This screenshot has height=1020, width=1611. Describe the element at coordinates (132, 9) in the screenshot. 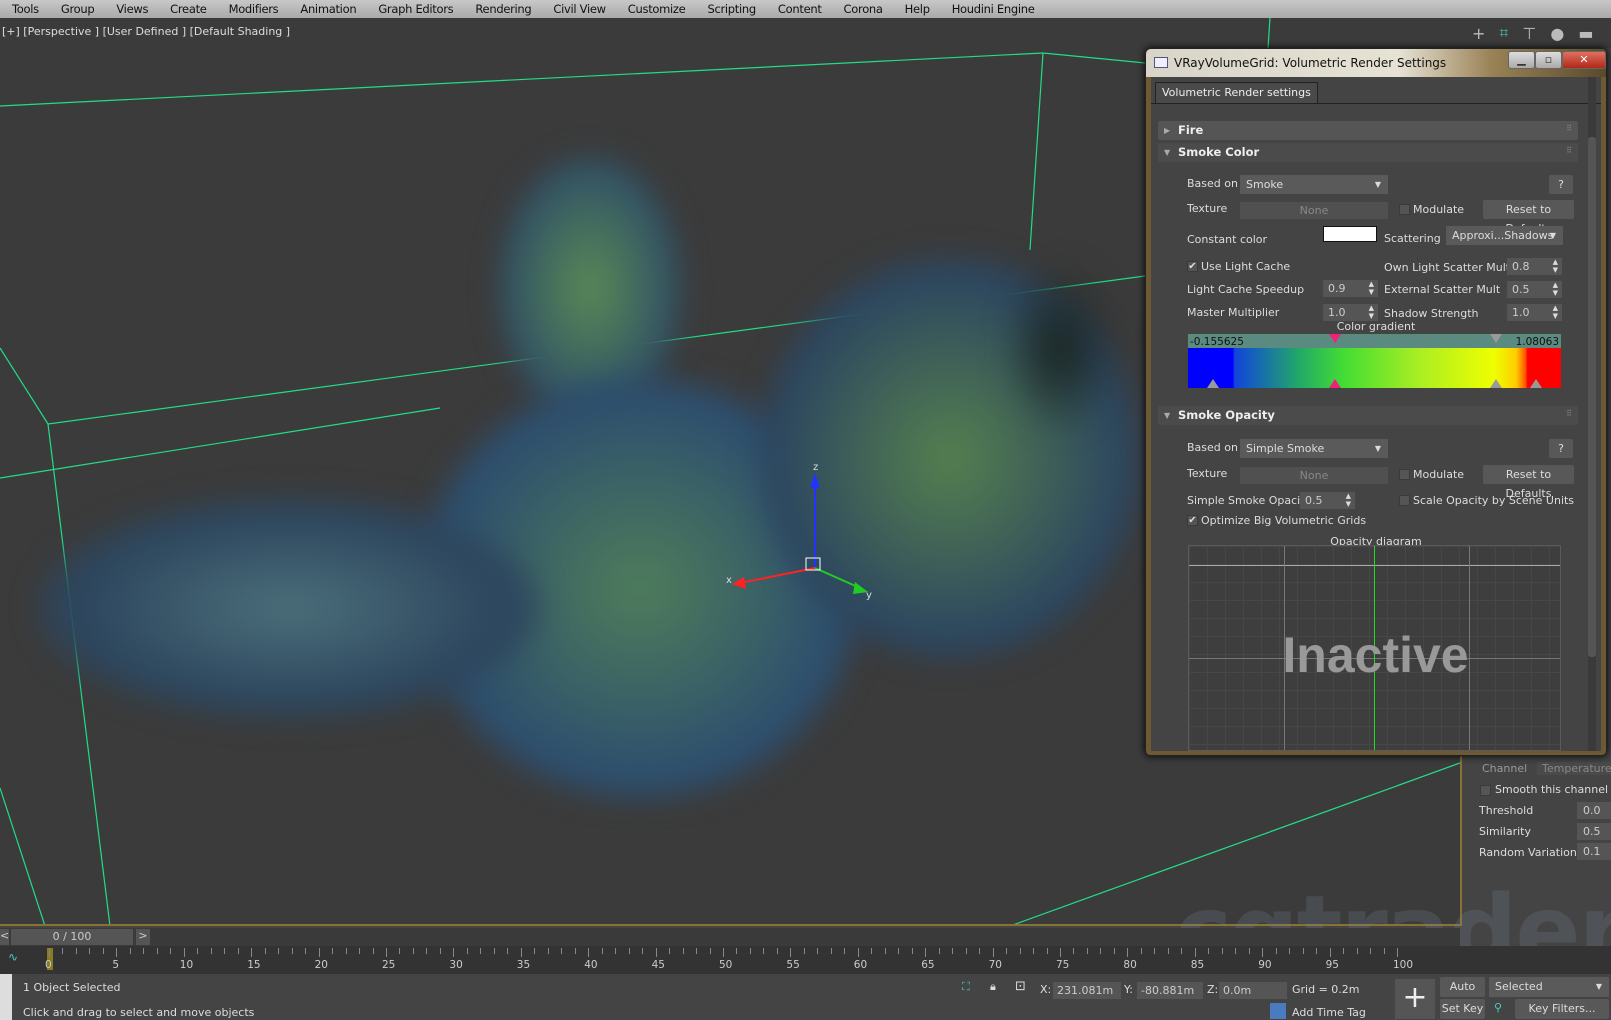

I see `menu-item: Views` at that location.